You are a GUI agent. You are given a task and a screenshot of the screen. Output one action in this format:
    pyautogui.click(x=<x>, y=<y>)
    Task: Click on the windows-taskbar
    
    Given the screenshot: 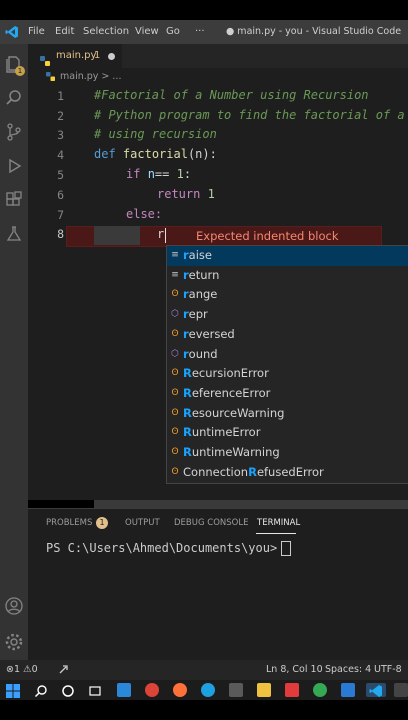 What is the action you would take?
    pyautogui.click(x=204, y=690)
    